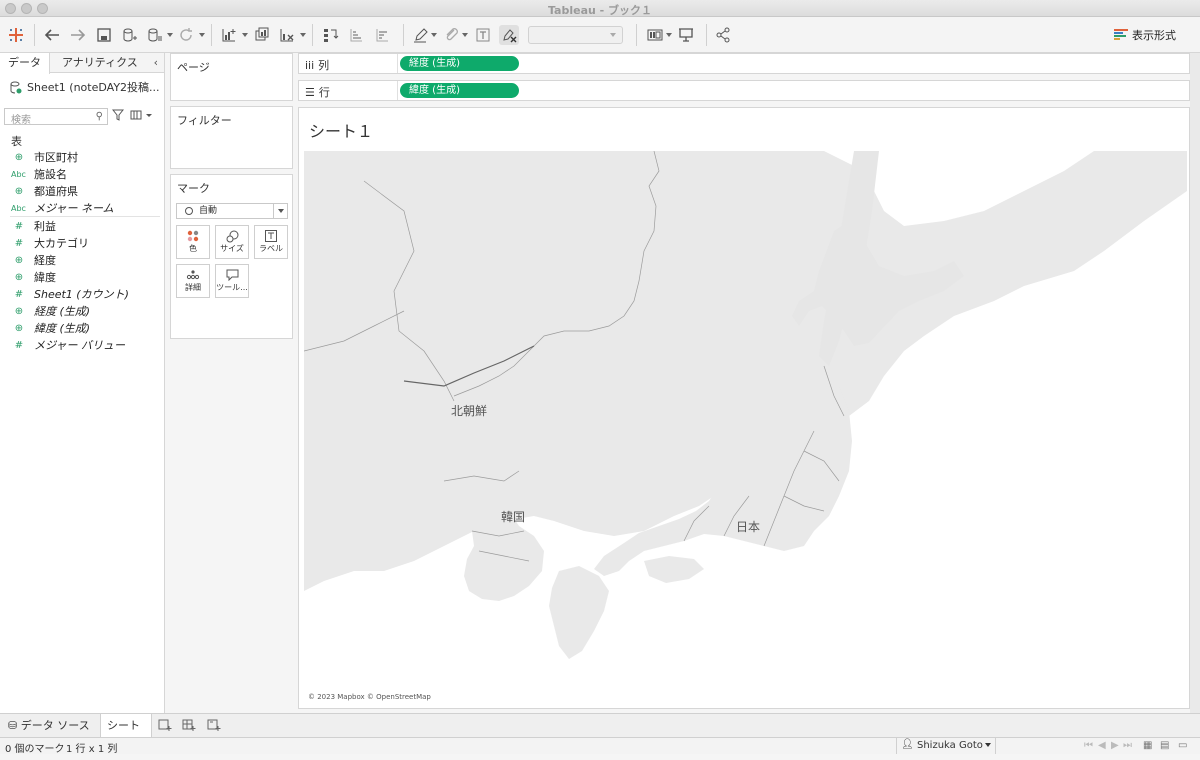 This screenshot has width=1200, height=760. I want to click on view-options-icon, so click(142, 116).